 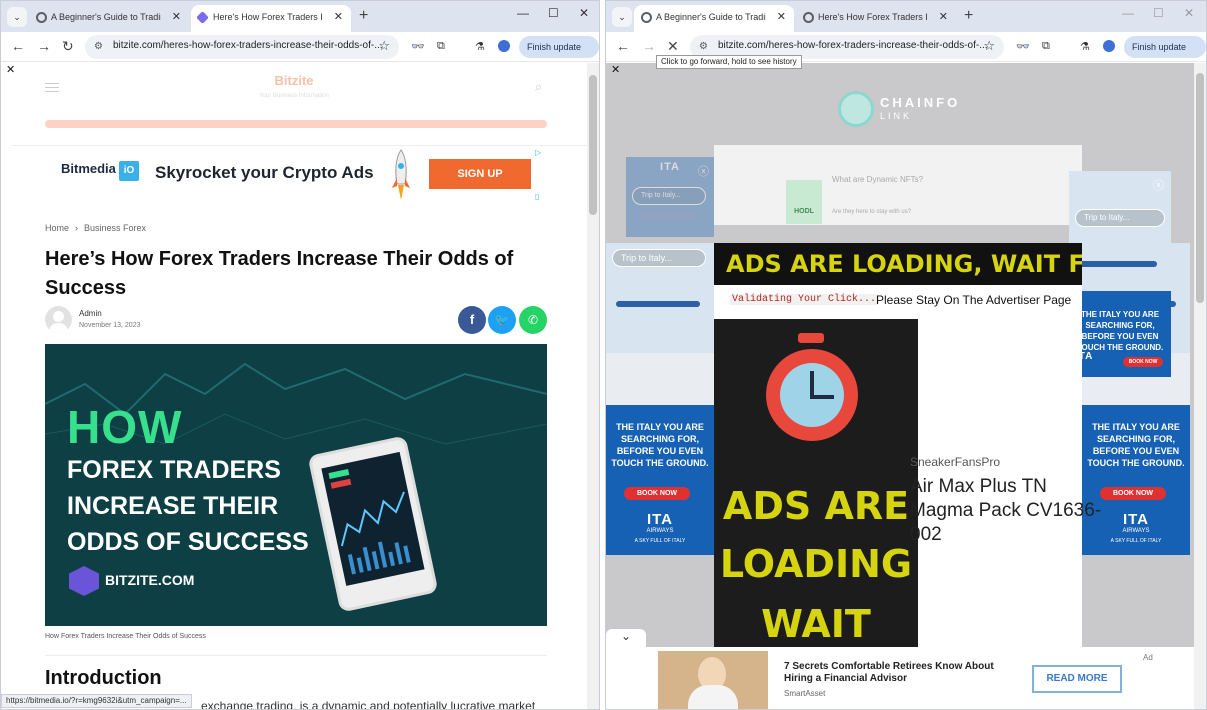 What do you see at coordinates (658, 304) in the screenshot?
I see `airplane-graphic` at bounding box center [658, 304].